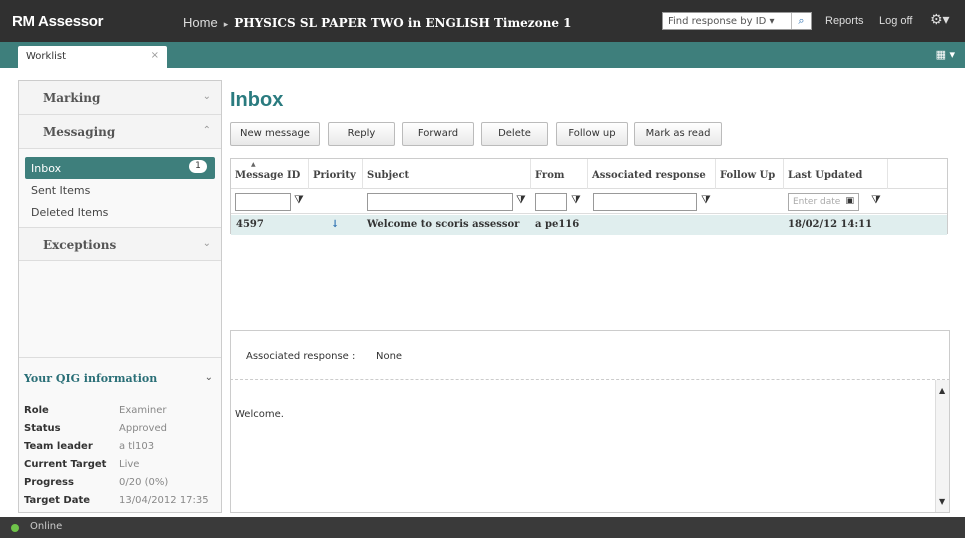  What do you see at coordinates (942, 501) in the screenshot?
I see `scroll-down-icon: ▼` at bounding box center [942, 501].